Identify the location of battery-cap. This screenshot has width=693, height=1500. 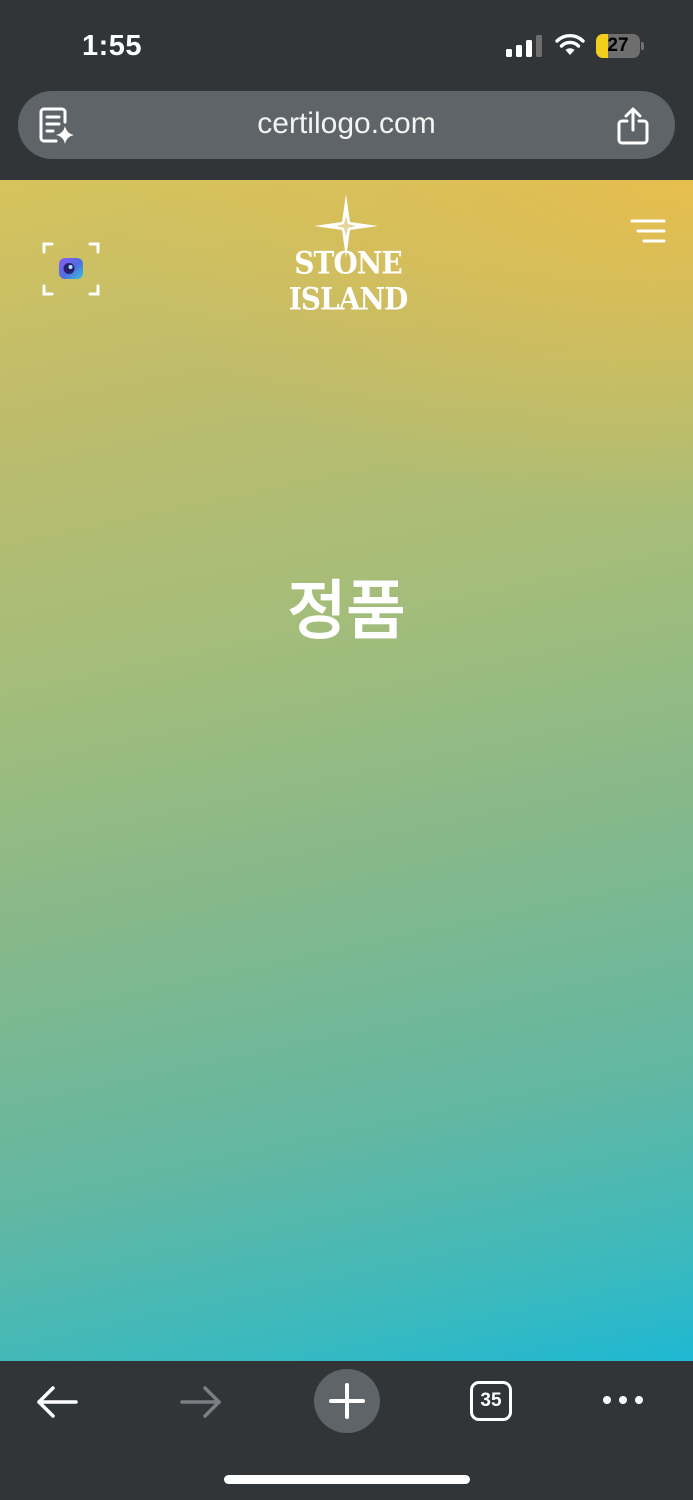
(642, 46).